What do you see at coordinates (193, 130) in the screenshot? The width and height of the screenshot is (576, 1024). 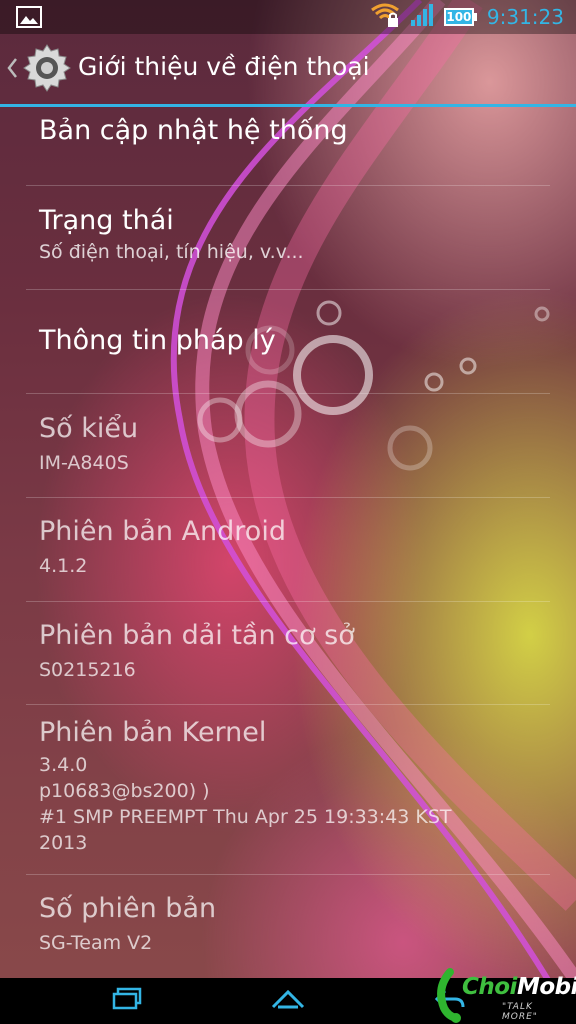 I see `list-item-title: Bản cập nhật hệ thống` at bounding box center [193, 130].